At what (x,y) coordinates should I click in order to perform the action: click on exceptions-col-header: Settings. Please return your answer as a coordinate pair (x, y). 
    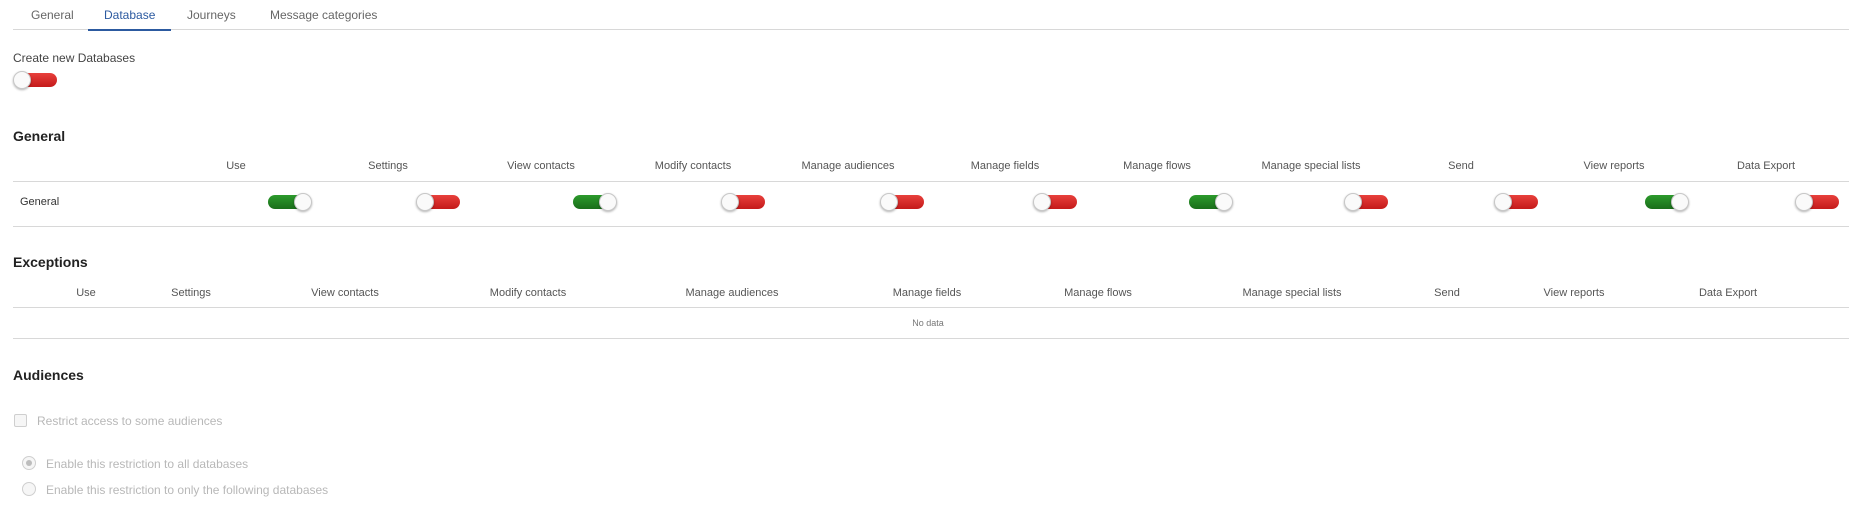
    Looking at the image, I should click on (191, 293).